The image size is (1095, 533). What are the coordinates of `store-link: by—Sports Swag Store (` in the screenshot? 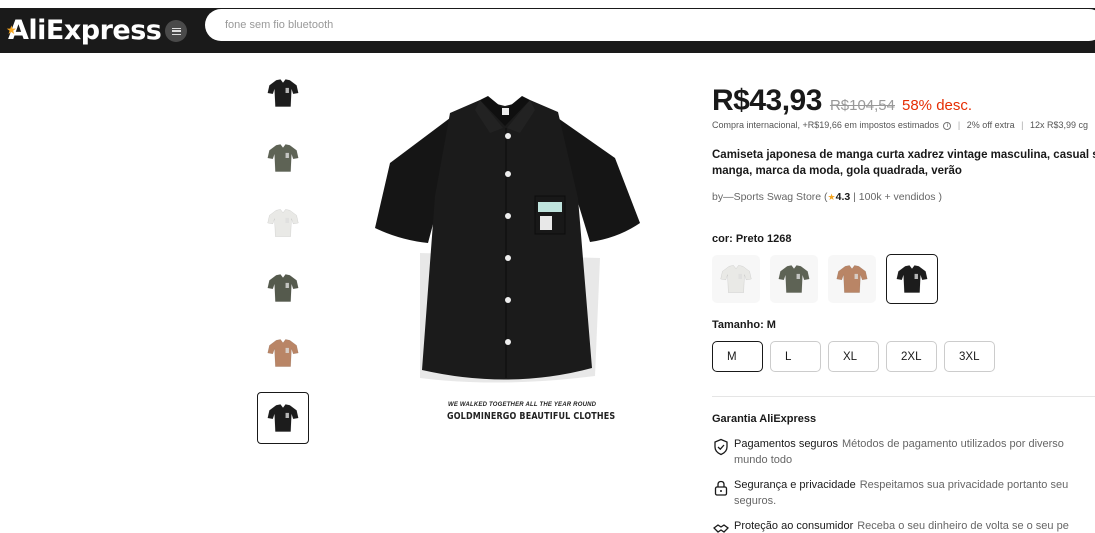 It's located at (770, 197).